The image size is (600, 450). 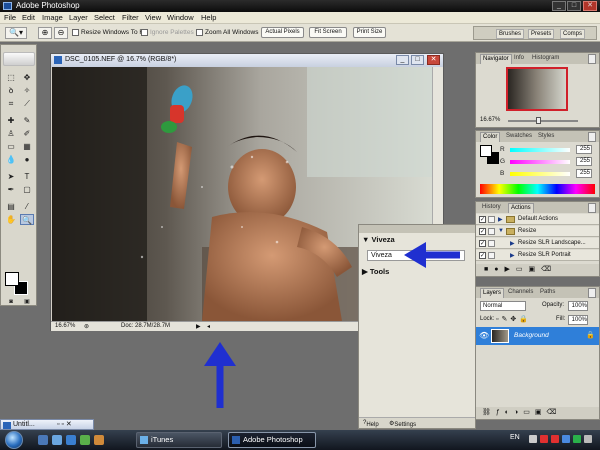 I want to click on zoom-in-icon: ⊕, so click(x=45, y=33).